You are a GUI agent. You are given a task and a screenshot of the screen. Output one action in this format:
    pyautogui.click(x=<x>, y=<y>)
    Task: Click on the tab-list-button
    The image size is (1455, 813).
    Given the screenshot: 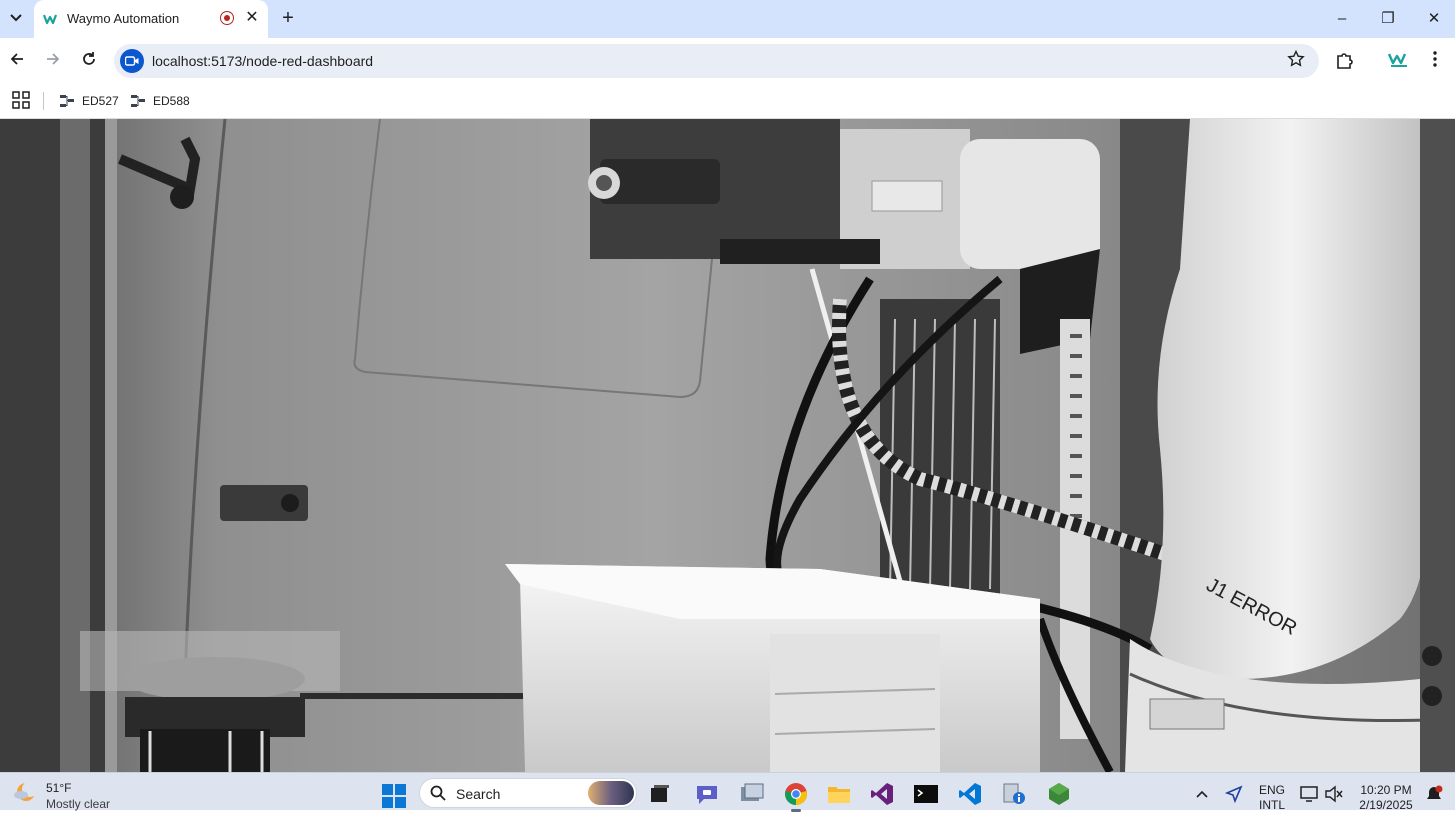 What is the action you would take?
    pyautogui.click(x=16, y=18)
    